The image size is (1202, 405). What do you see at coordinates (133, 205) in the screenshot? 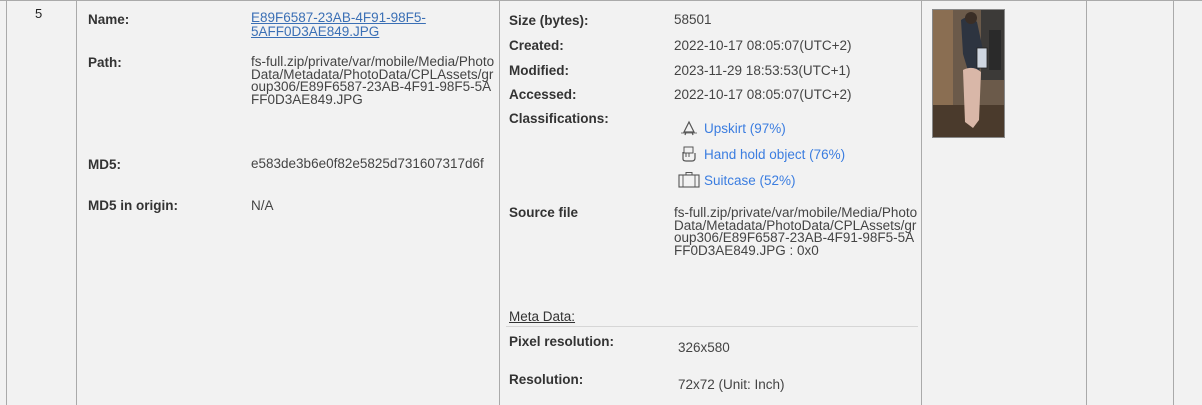
I see `md5-origin-label: MD5 in origin:` at bounding box center [133, 205].